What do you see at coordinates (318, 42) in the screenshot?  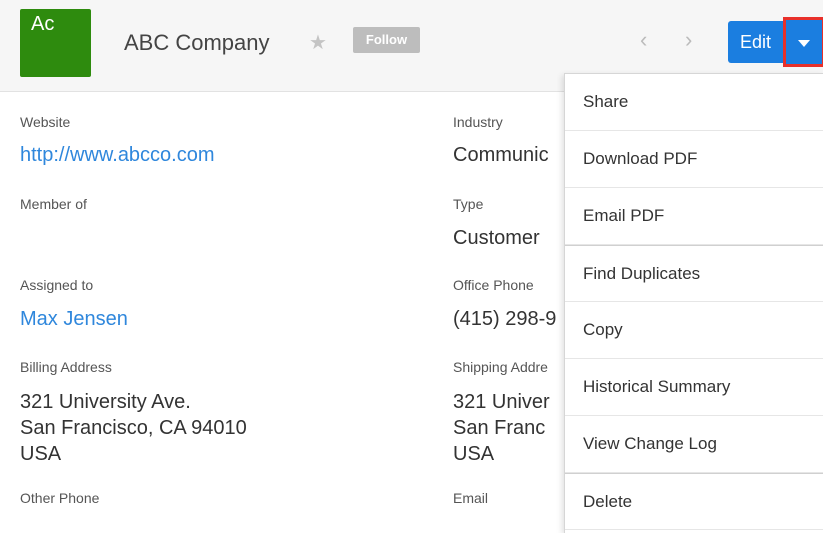 I see `star-icon: ★` at bounding box center [318, 42].